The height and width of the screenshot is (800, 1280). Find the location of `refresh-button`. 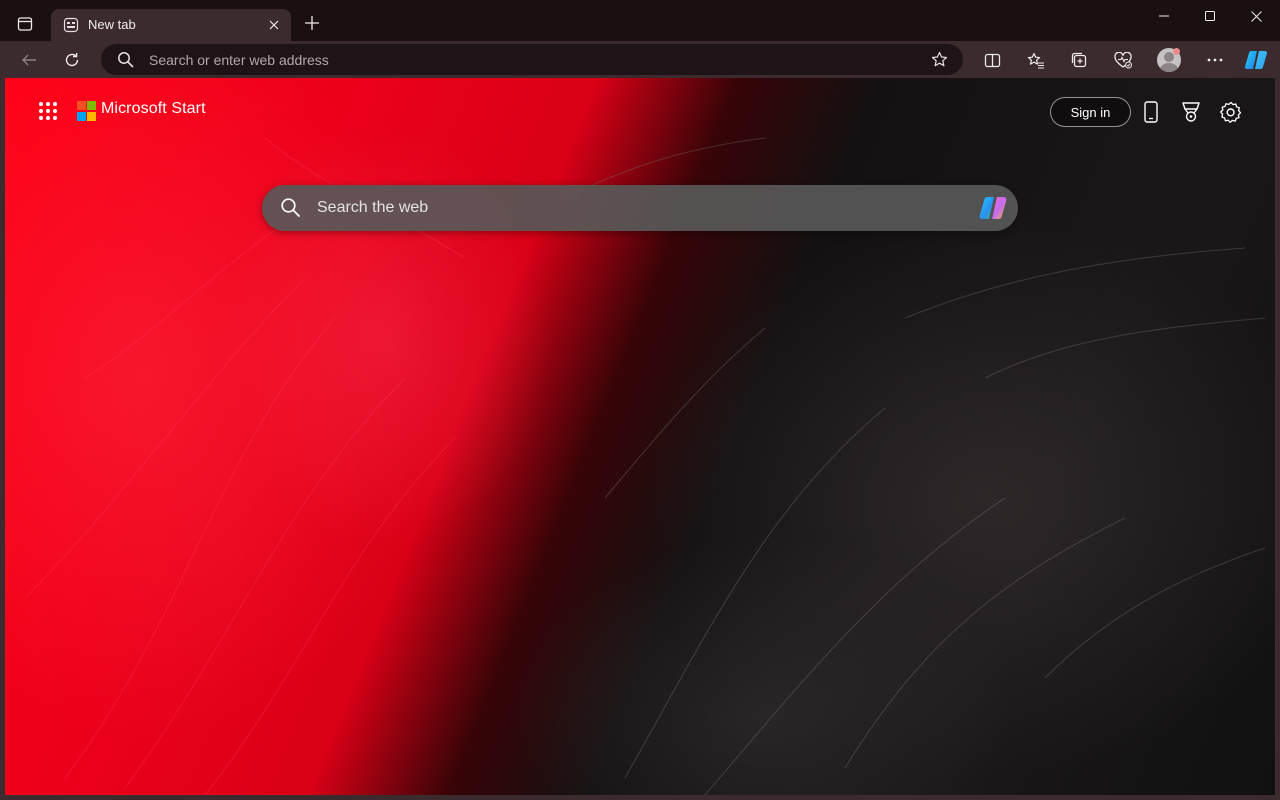

refresh-button is located at coordinates (72, 60).